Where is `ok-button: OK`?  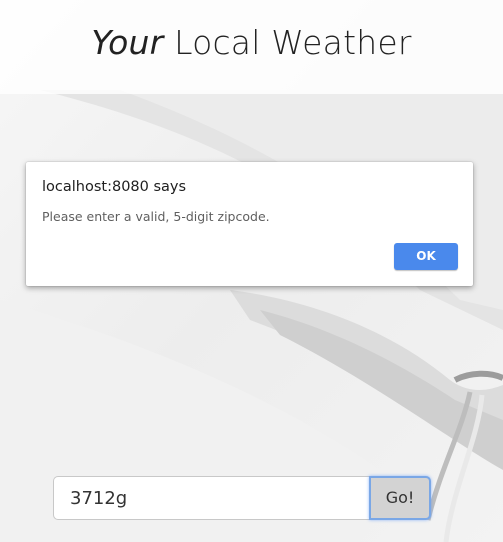
ok-button: OK is located at coordinates (426, 256).